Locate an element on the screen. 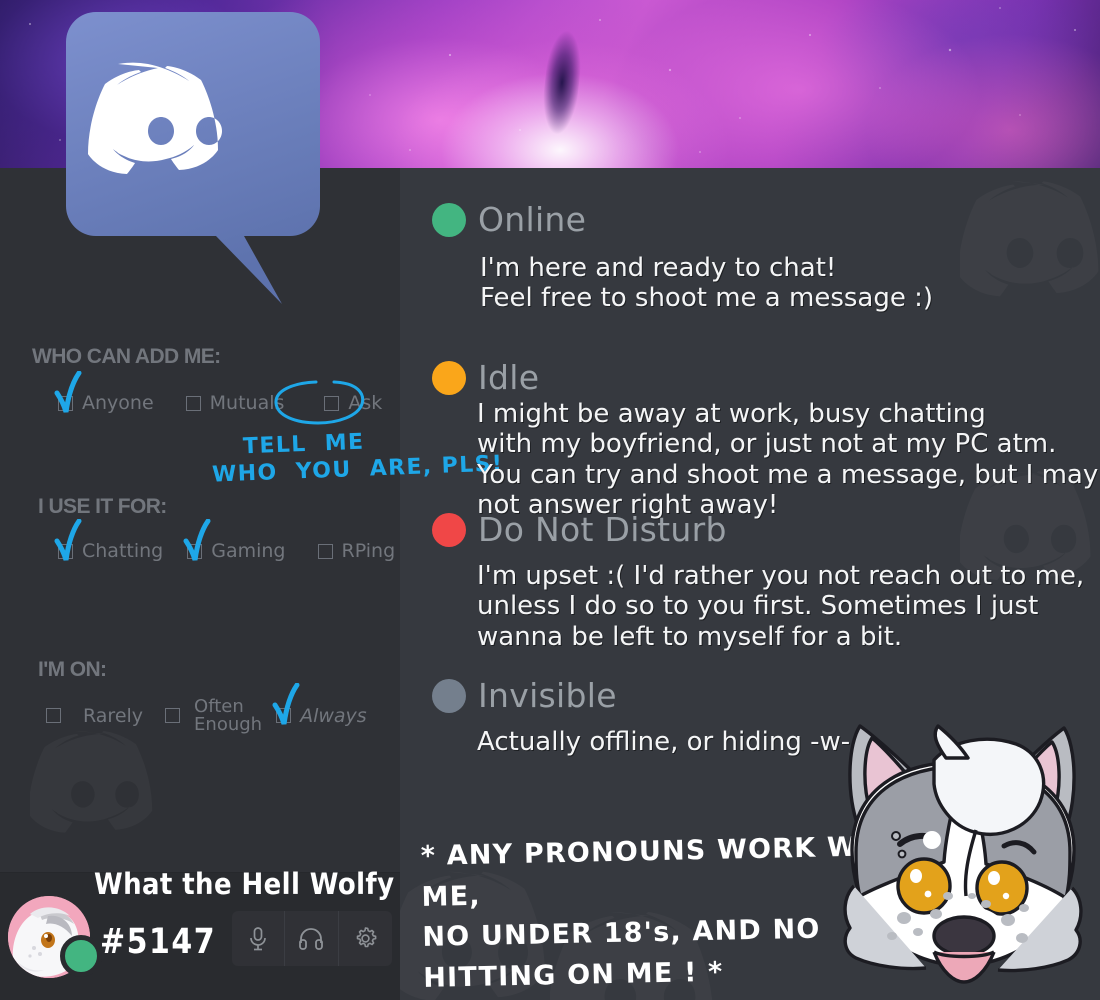 The image size is (1100, 1000). option-row-im-on: Rarely Often Enough Always is located at coordinates (215, 709).